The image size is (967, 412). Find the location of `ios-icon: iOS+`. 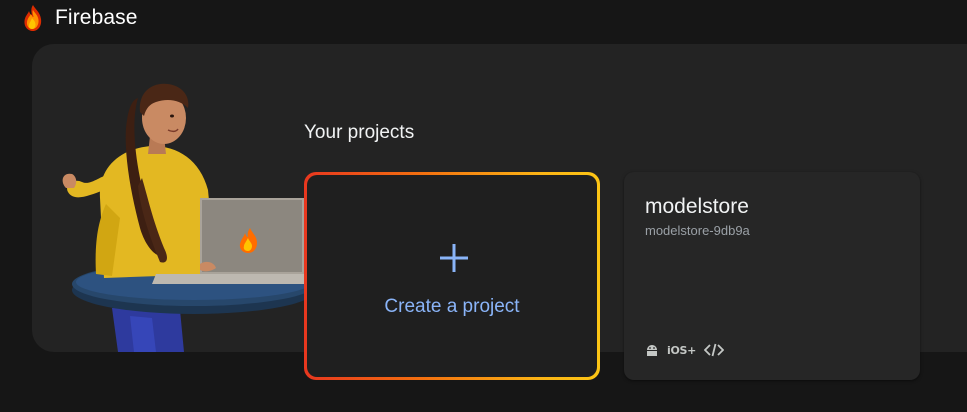

ios-icon: iOS+ is located at coordinates (681, 350).